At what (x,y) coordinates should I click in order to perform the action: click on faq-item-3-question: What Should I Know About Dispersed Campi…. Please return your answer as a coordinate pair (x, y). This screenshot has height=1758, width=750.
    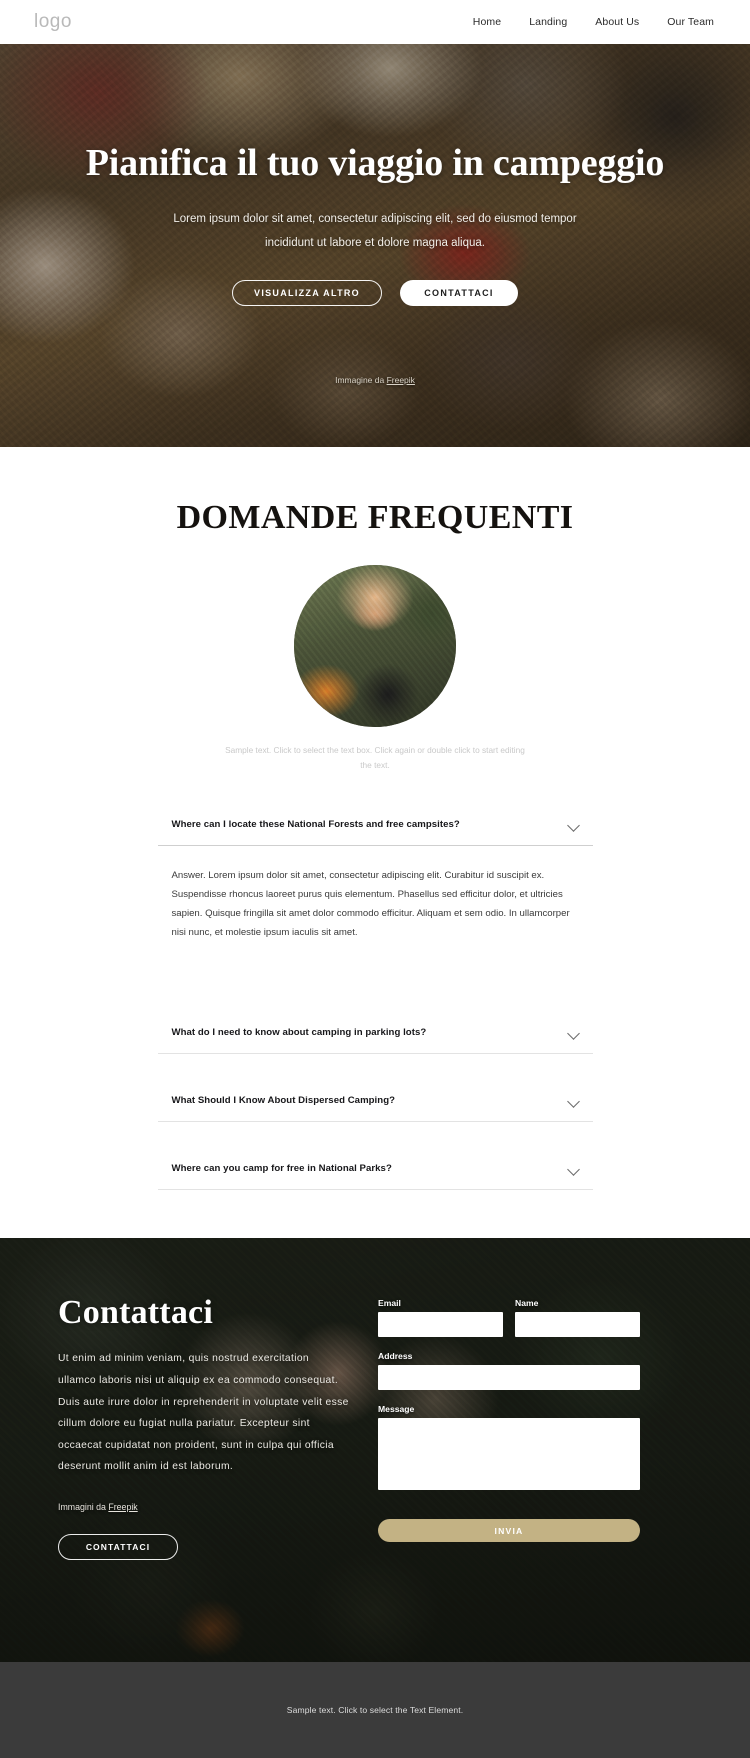
    Looking at the image, I should click on (283, 1101).